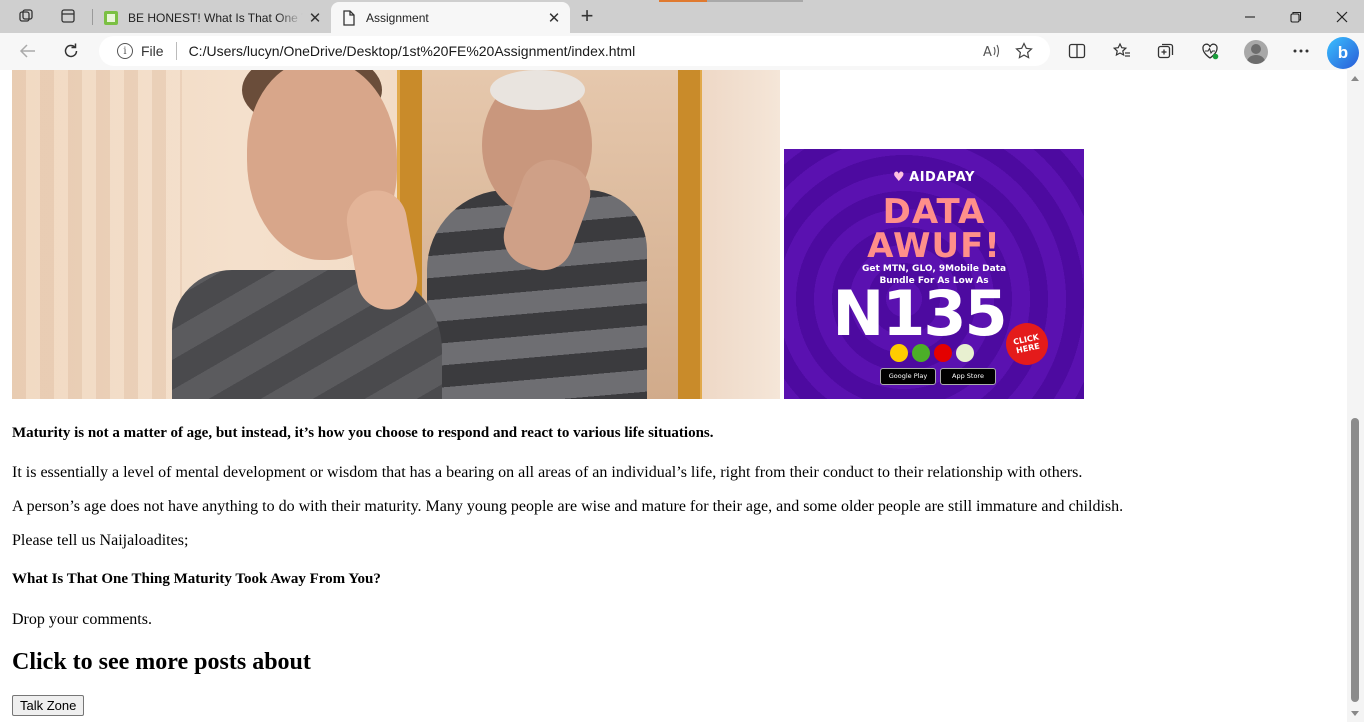  I want to click on more-posts-heading: Click to see more posts about, so click(161, 662).